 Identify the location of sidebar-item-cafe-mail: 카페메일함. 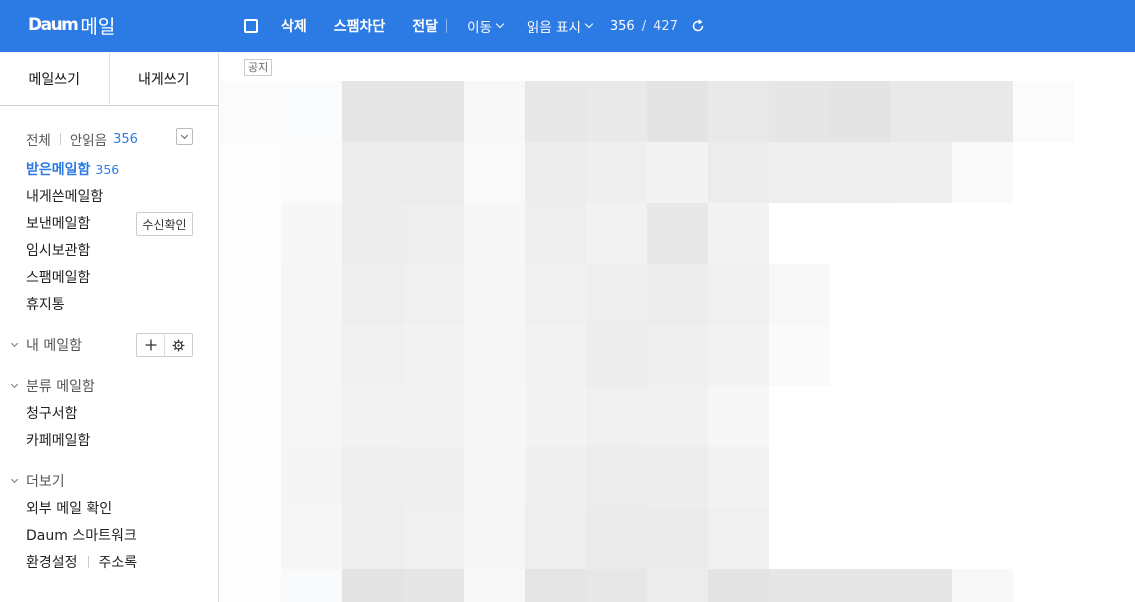
(58, 440).